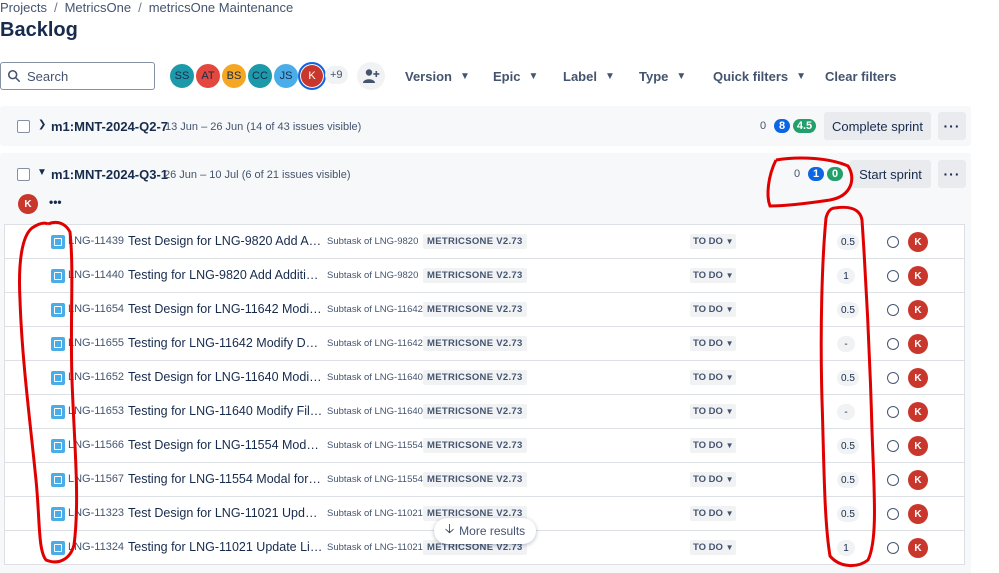  I want to click on breadcrumb-metricsone: MetricsOne, so click(98, 7).